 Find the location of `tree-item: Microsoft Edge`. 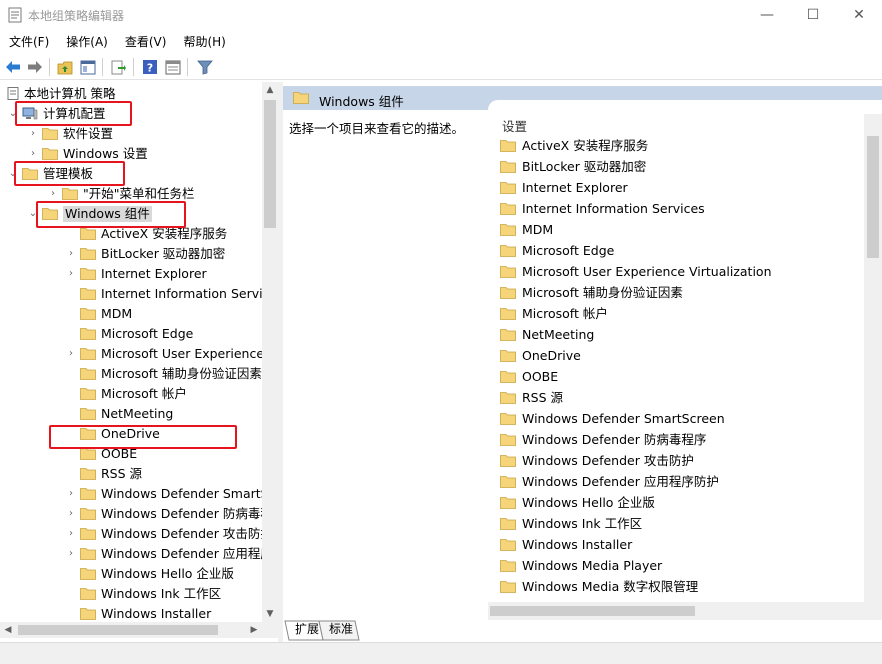

tree-item: Microsoft Edge is located at coordinates (131, 334).